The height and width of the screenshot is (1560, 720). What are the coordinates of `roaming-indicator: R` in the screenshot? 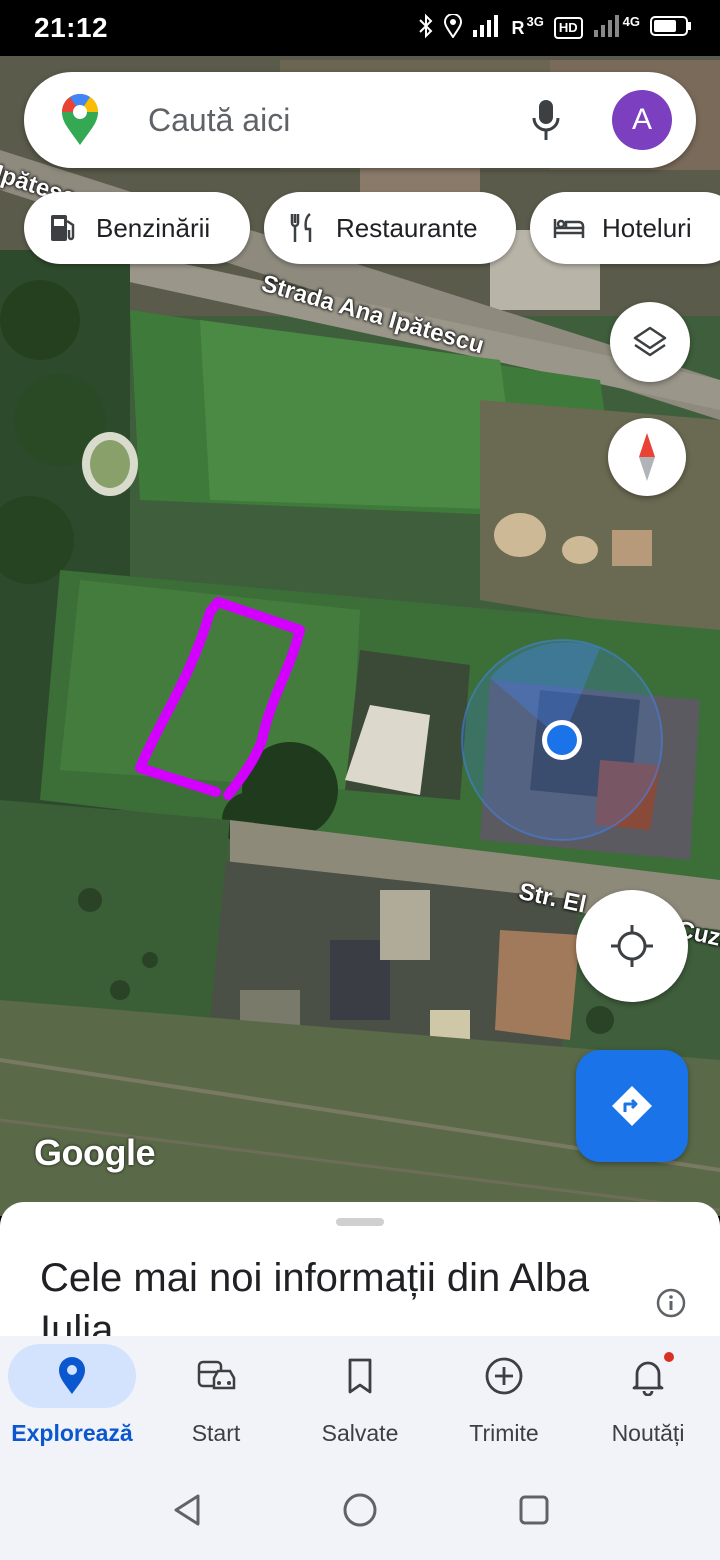 It's located at (518, 27).